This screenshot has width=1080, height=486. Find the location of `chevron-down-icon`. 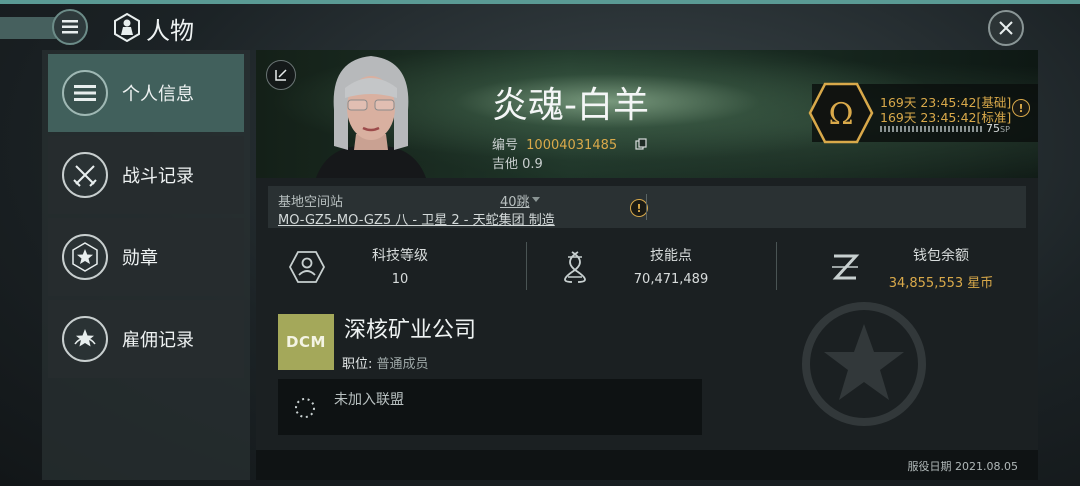

chevron-down-icon is located at coordinates (536, 199).